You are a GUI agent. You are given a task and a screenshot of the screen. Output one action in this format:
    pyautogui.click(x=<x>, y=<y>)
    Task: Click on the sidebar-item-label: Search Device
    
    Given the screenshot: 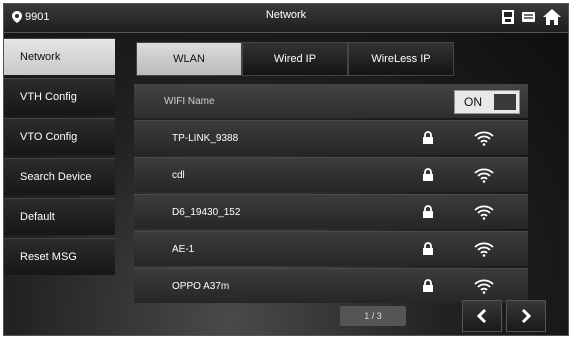 What is the action you would take?
    pyautogui.click(x=56, y=177)
    